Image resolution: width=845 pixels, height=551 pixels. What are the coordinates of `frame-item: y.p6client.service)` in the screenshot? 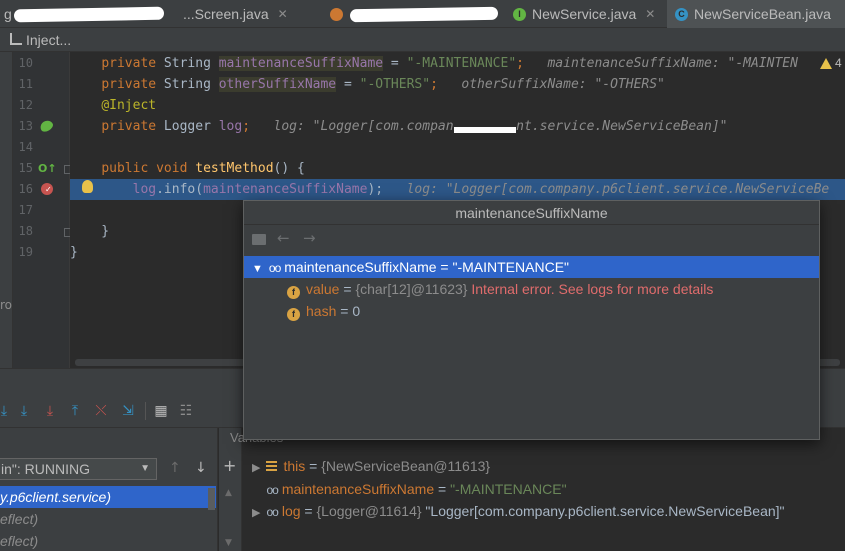 It's located at (108, 497).